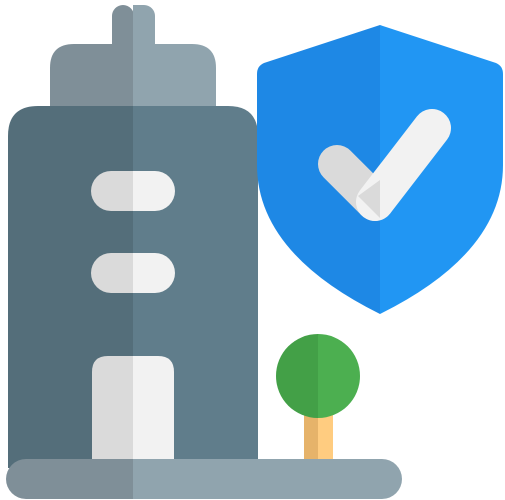  Describe the element at coordinates (174, 78) in the screenshot. I see `building-top-right` at that location.